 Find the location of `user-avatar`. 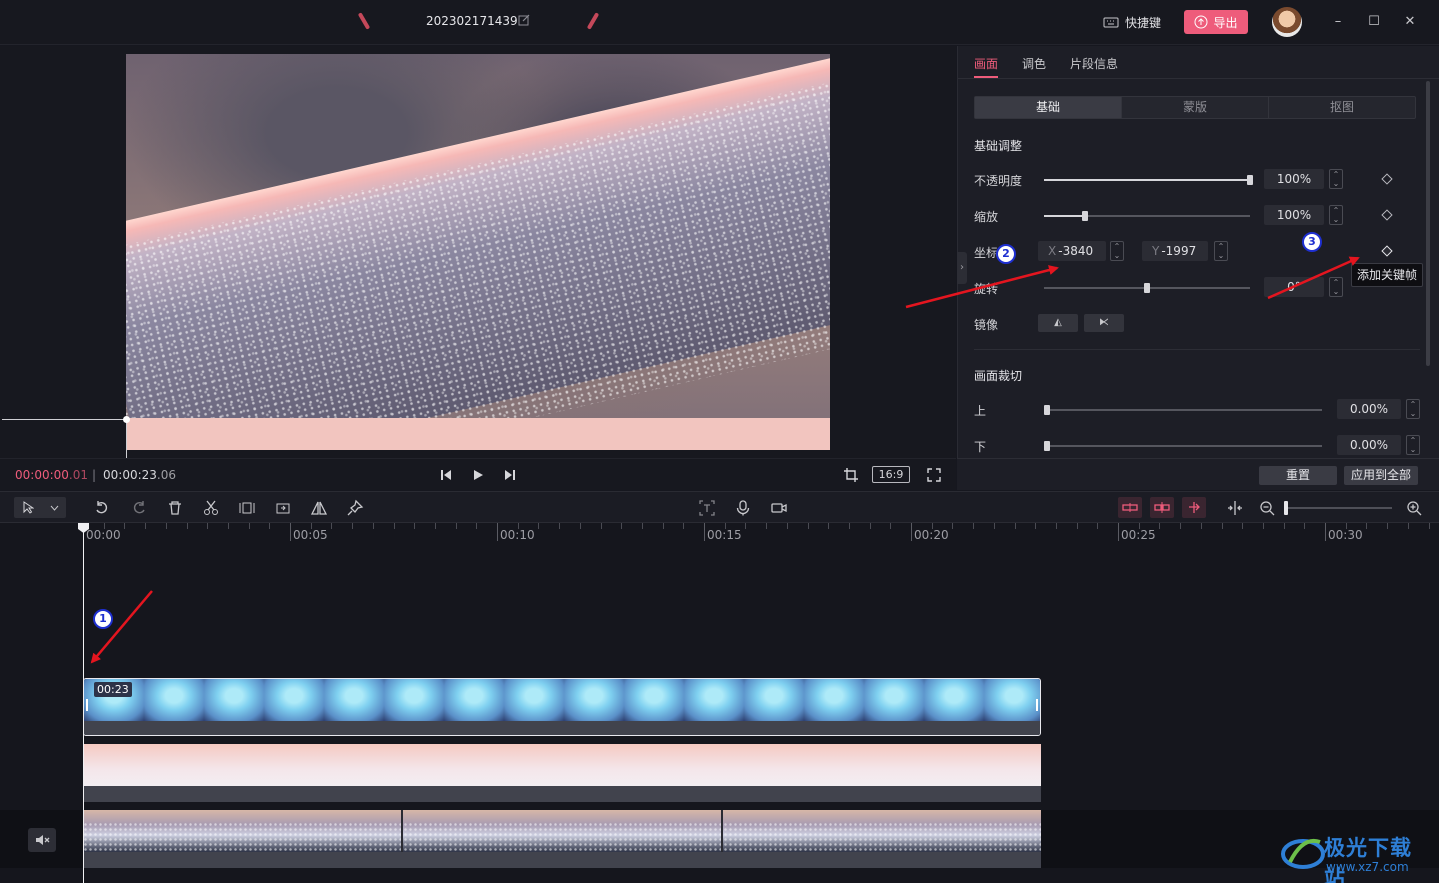

user-avatar is located at coordinates (1287, 22).